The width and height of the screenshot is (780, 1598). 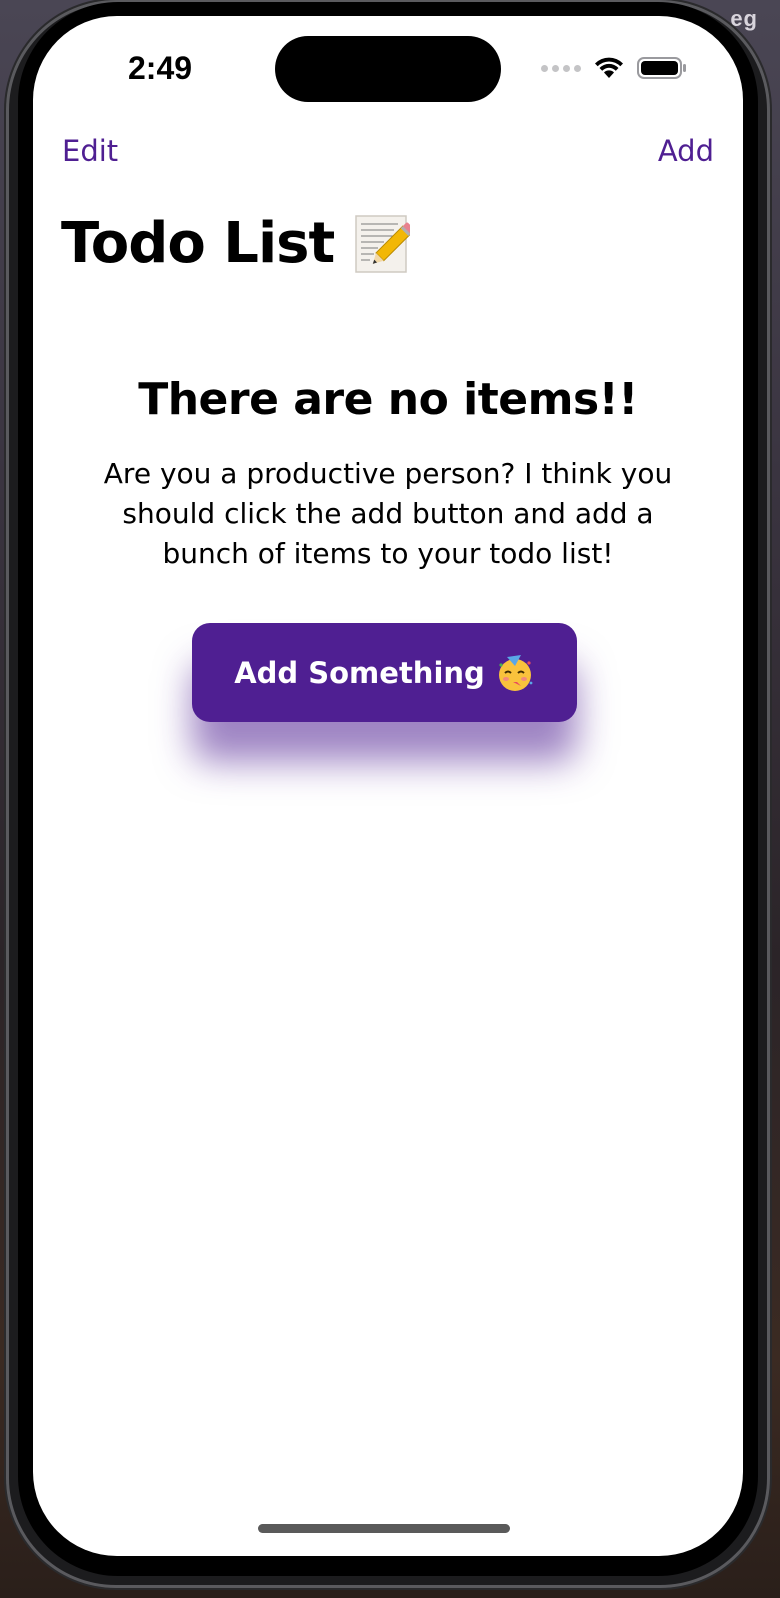 I want to click on memo-icon, so click(x=383, y=243).